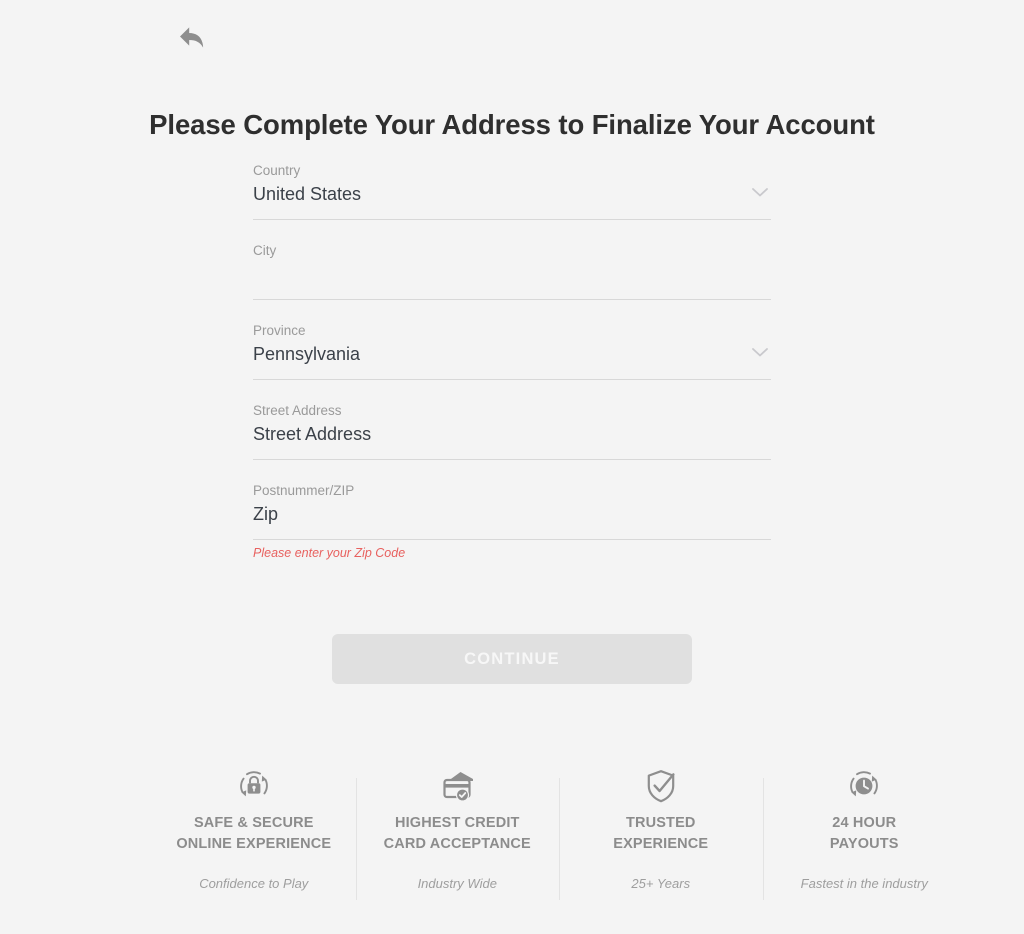 This screenshot has height=934, width=1024. What do you see at coordinates (265, 250) in the screenshot?
I see `field-label-city: City` at bounding box center [265, 250].